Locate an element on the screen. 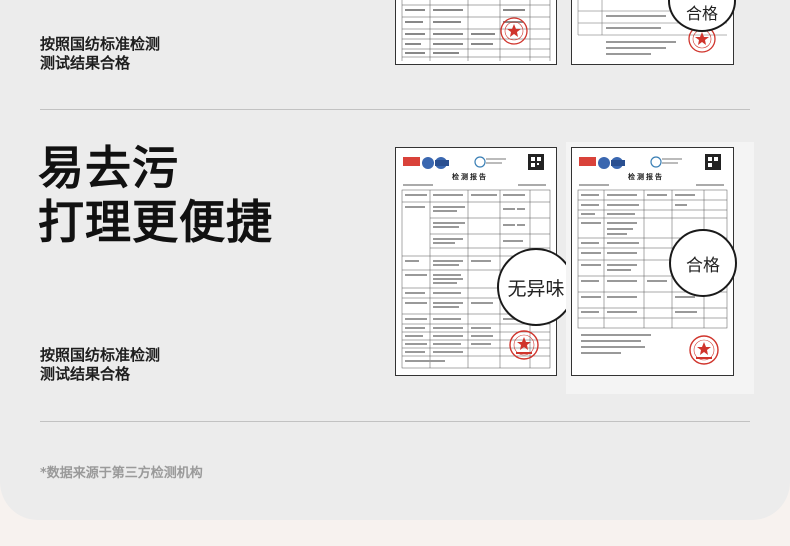 This screenshot has height=546, width=790. middle-left-zoom-callout: 无异味 is located at coordinates (536, 287).